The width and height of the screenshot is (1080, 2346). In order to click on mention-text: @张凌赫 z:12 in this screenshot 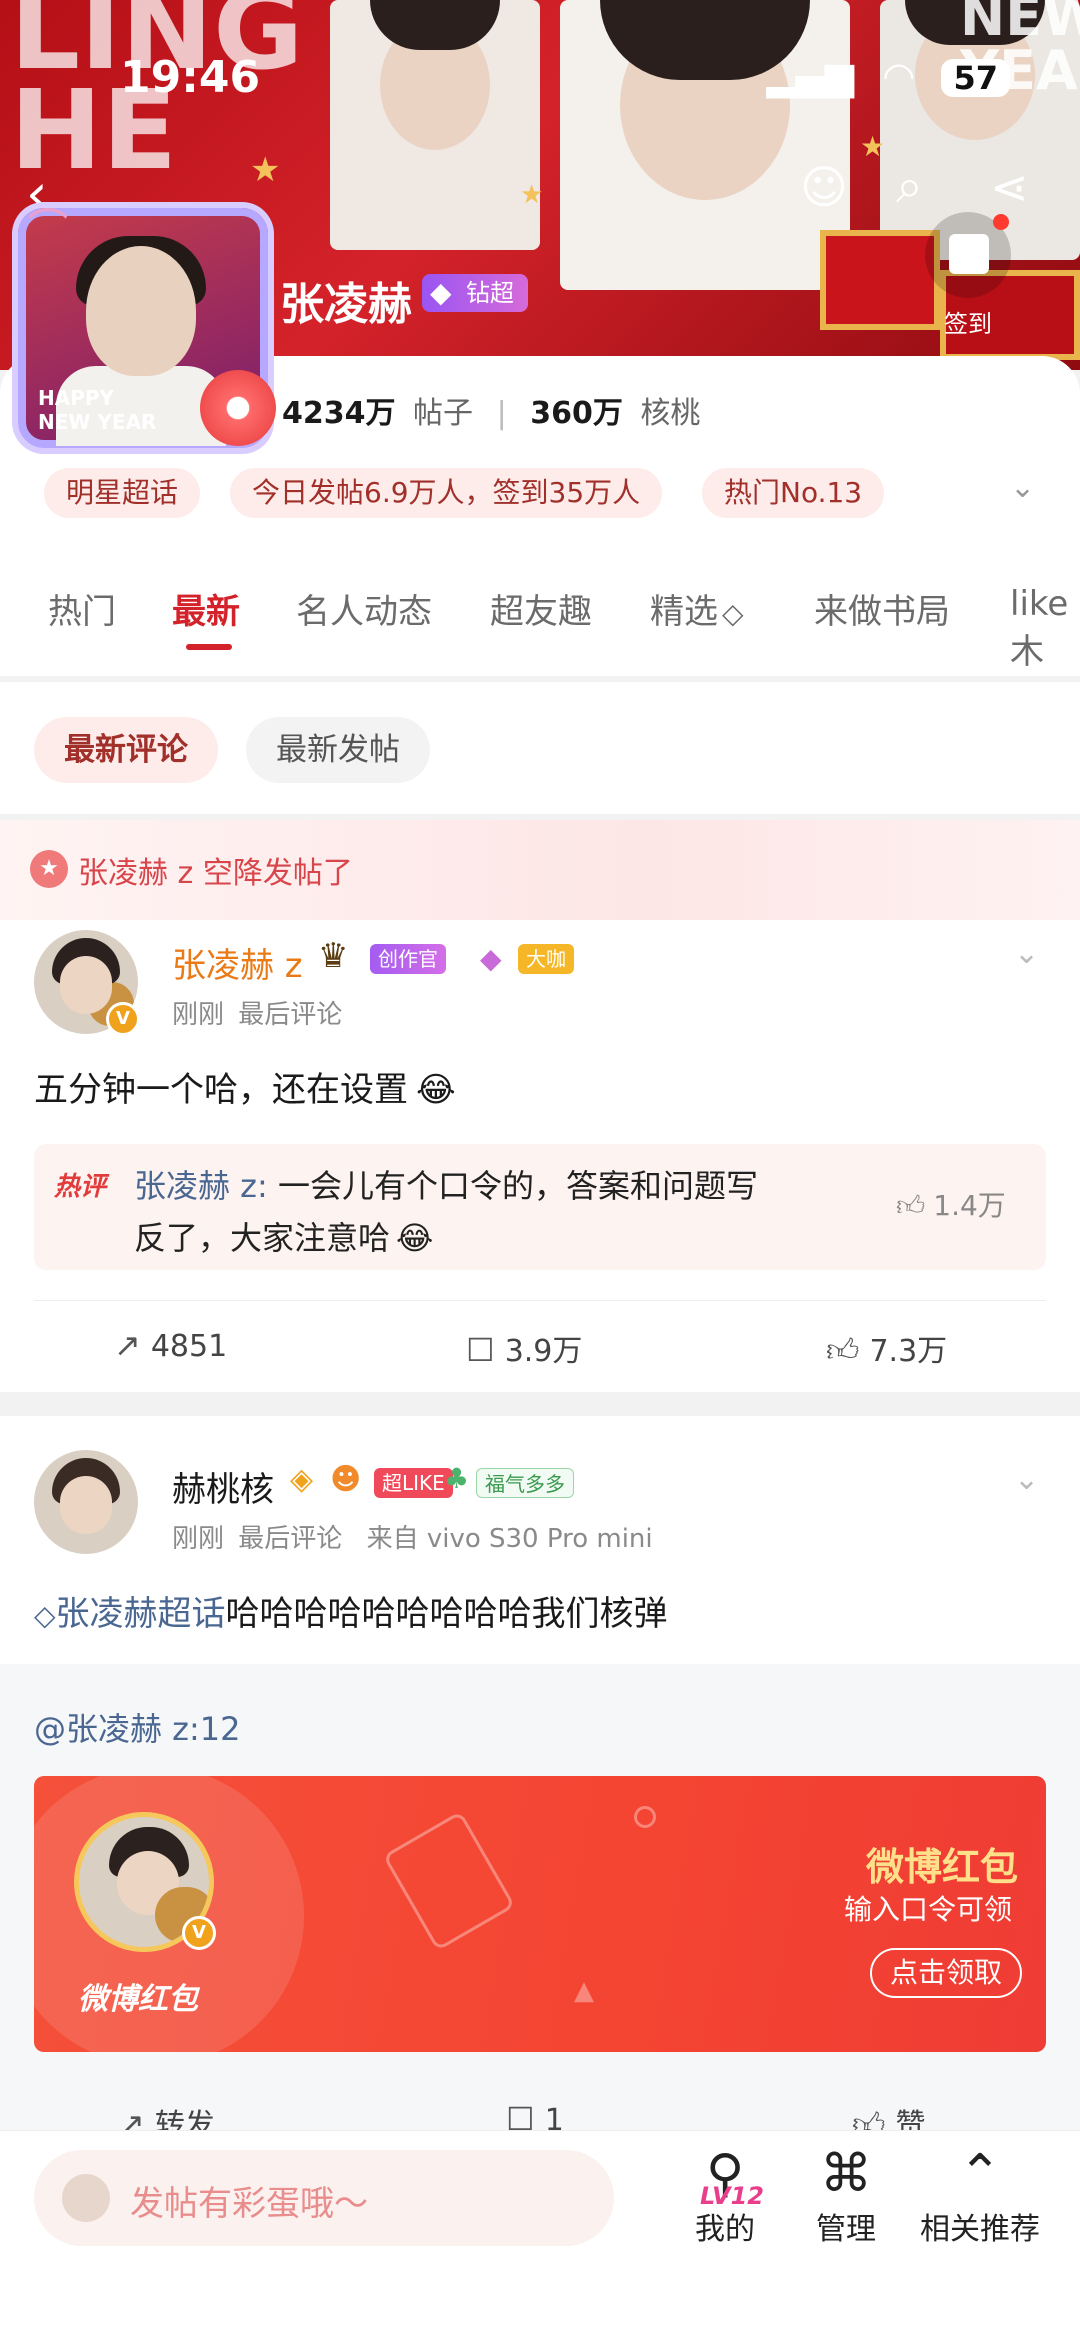, I will do `click(137, 1727)`.